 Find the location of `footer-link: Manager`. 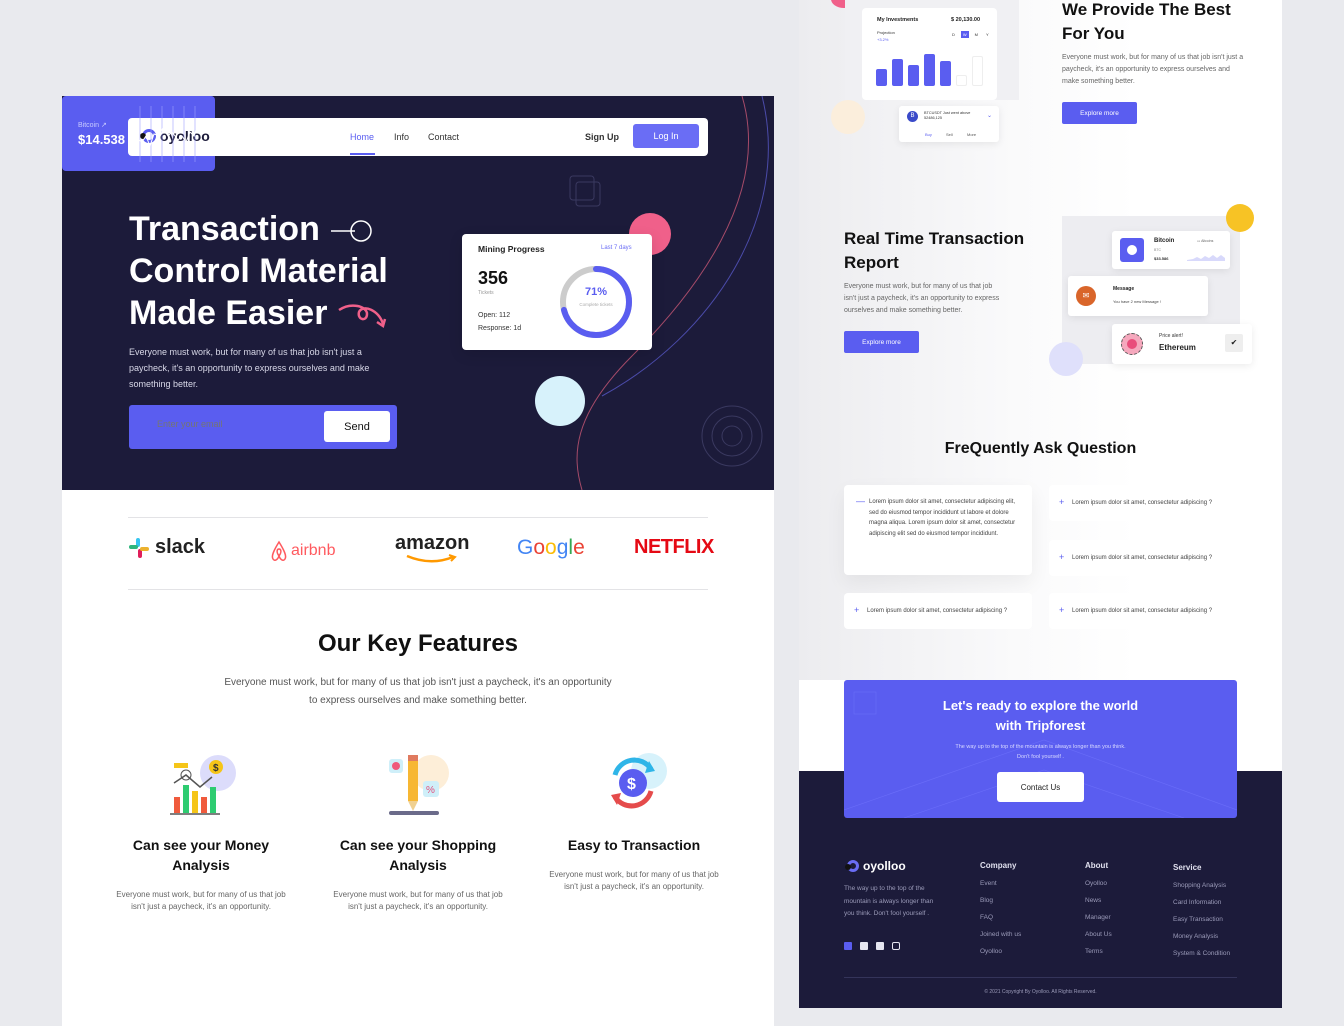

footer-link: Manager is located at coordinates (1098, 922).